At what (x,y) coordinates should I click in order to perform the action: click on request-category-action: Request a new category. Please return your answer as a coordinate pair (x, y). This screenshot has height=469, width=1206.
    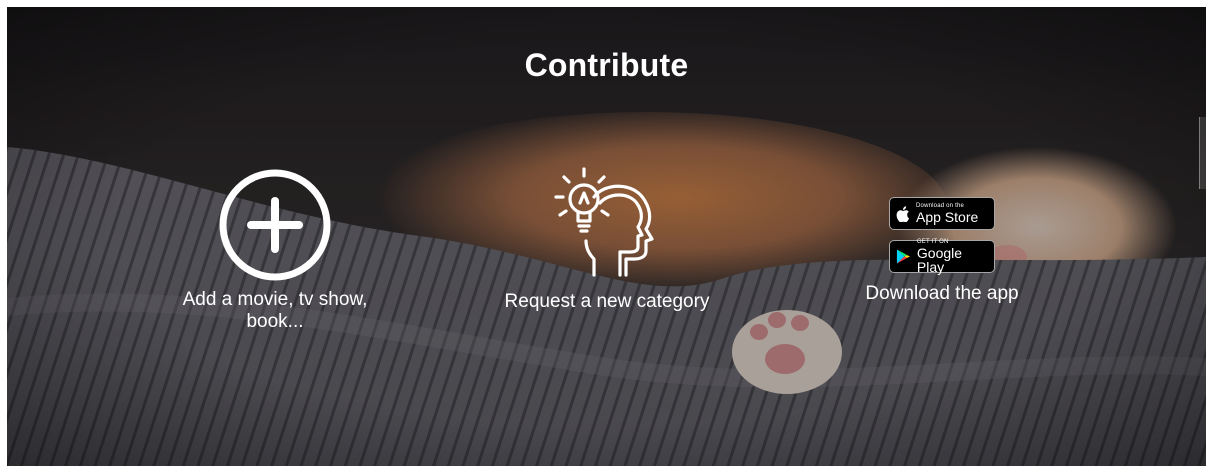
    Looking at the image, I should click on (607, 238).